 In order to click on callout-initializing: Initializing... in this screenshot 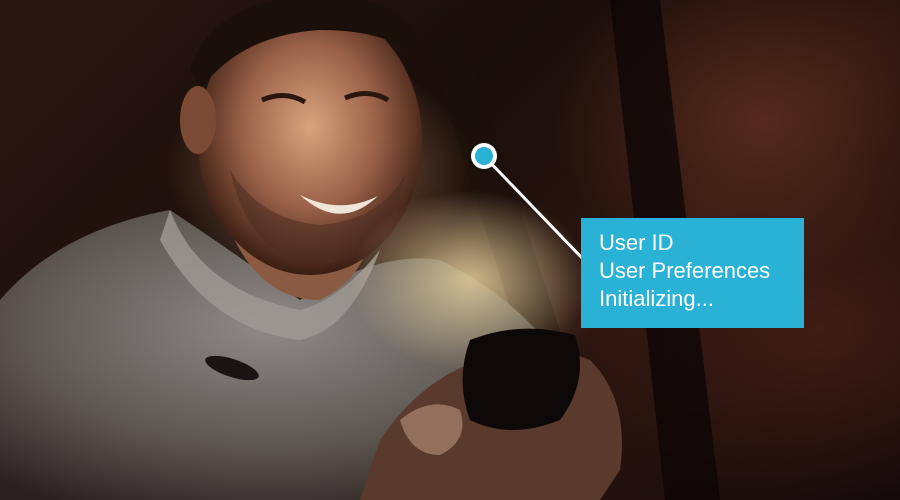, I will do `click(656, 298)`.